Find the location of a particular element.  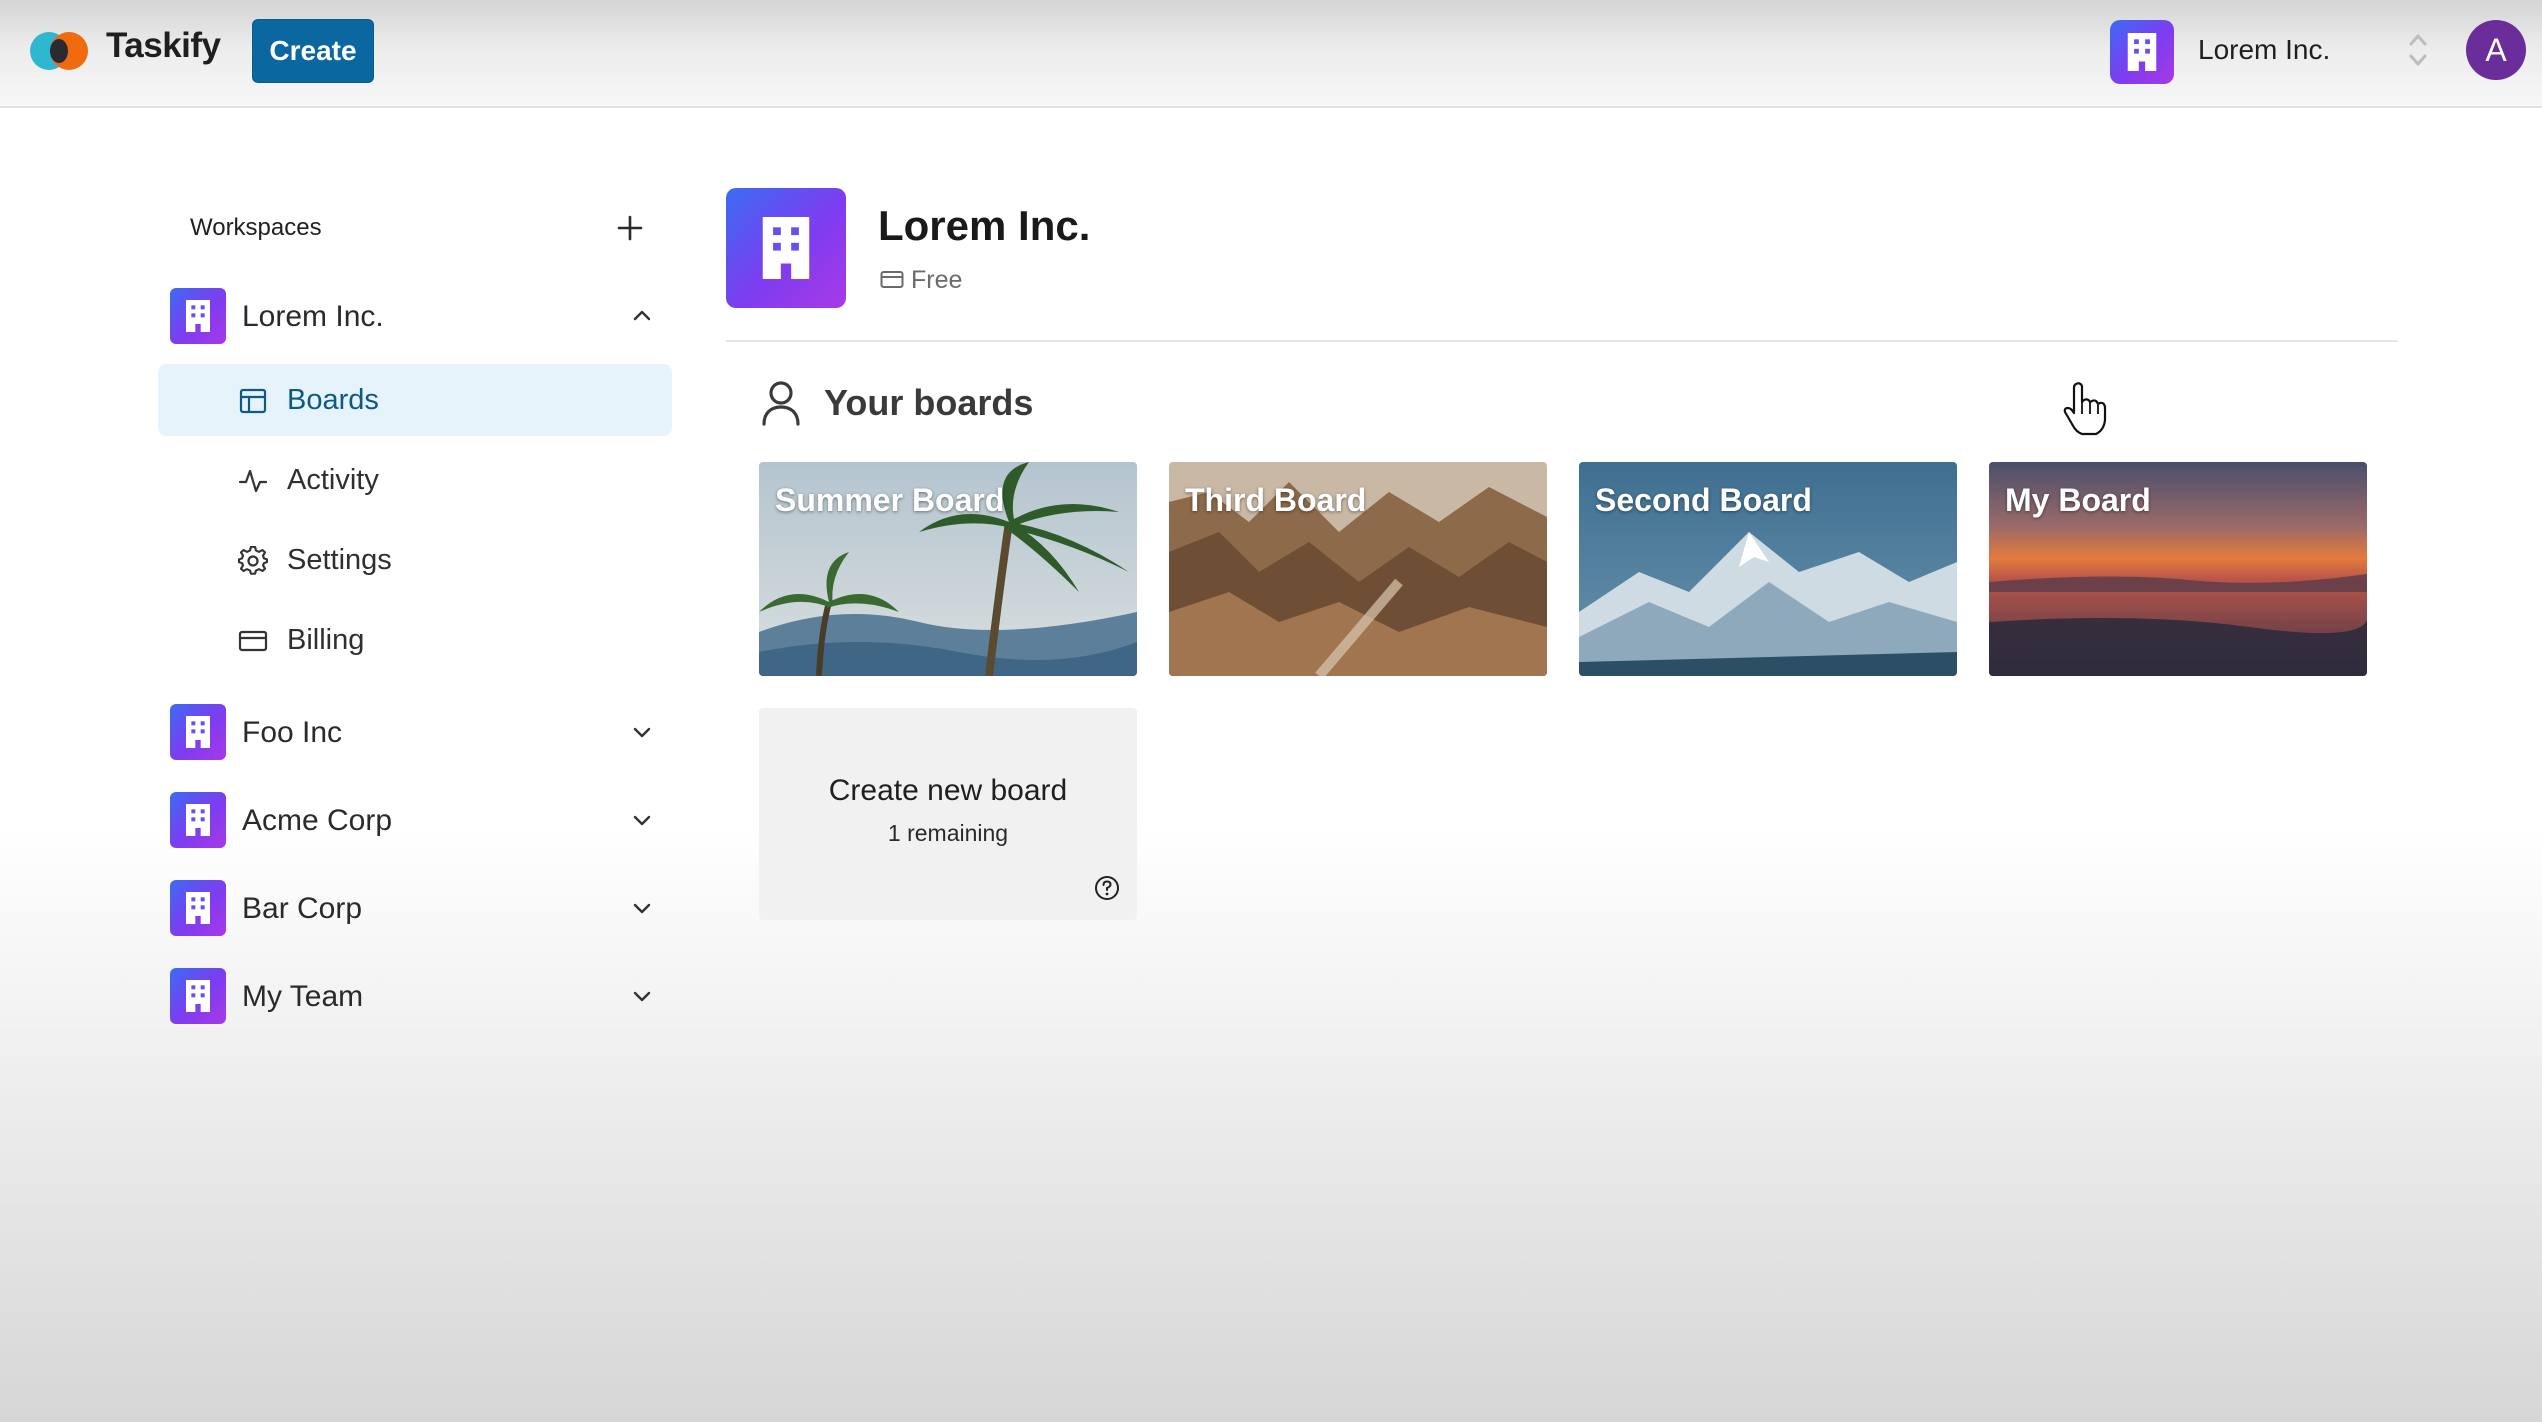

organization-title: Lorem Inc. is located at coordinates (984, 225).